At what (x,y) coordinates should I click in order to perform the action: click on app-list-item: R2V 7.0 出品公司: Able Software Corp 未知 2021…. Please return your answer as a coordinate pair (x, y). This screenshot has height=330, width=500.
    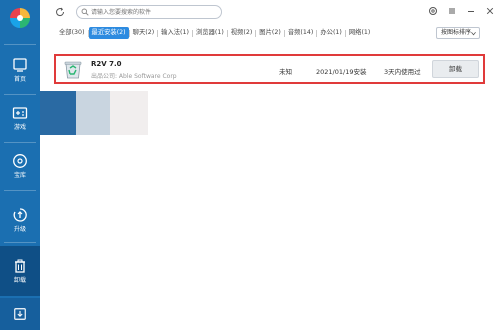
    Looking at the image, I should click on (269, 69).